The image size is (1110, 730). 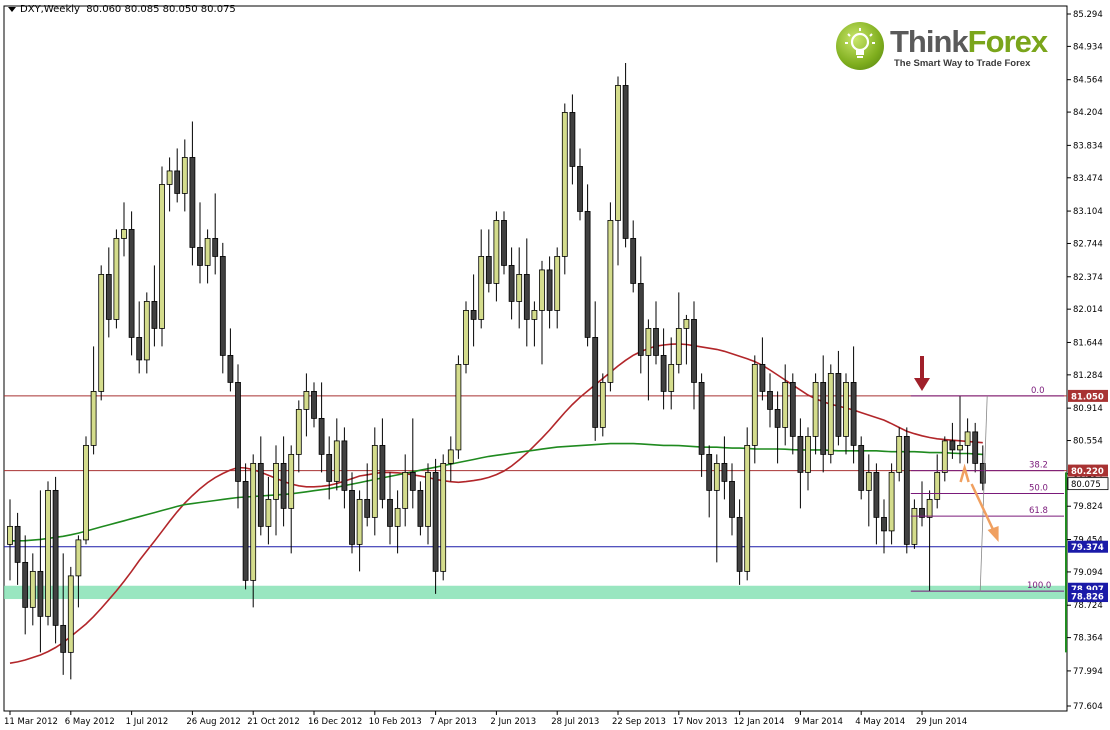 What do you see at coordinates (12, 9) in the screenshot?
I see `collapse-triangle-icon` at bounding box center [12, 9].